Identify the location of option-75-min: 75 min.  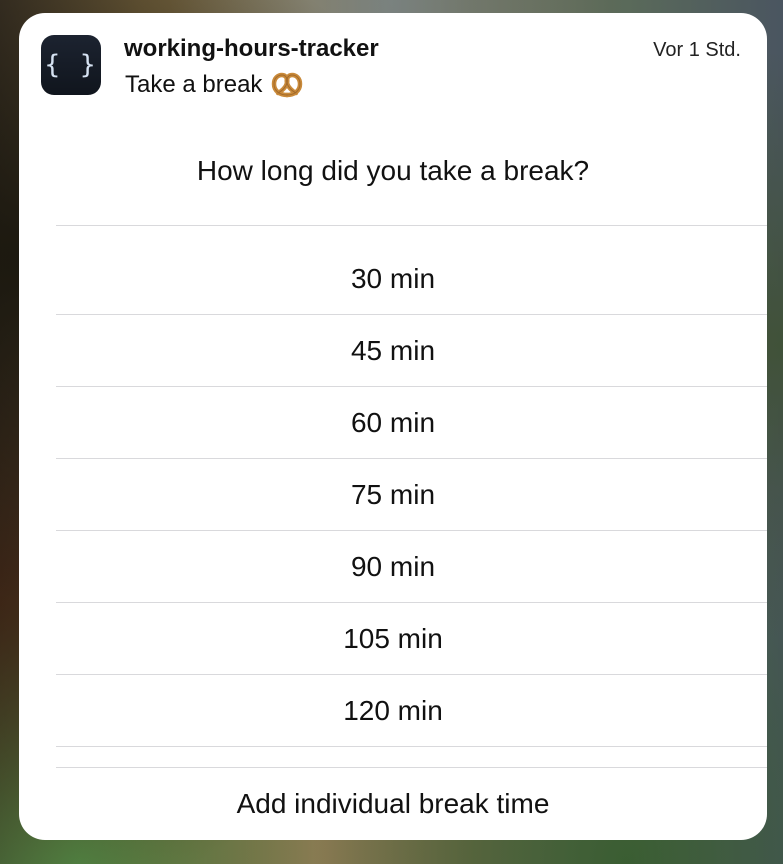
(393, 495).